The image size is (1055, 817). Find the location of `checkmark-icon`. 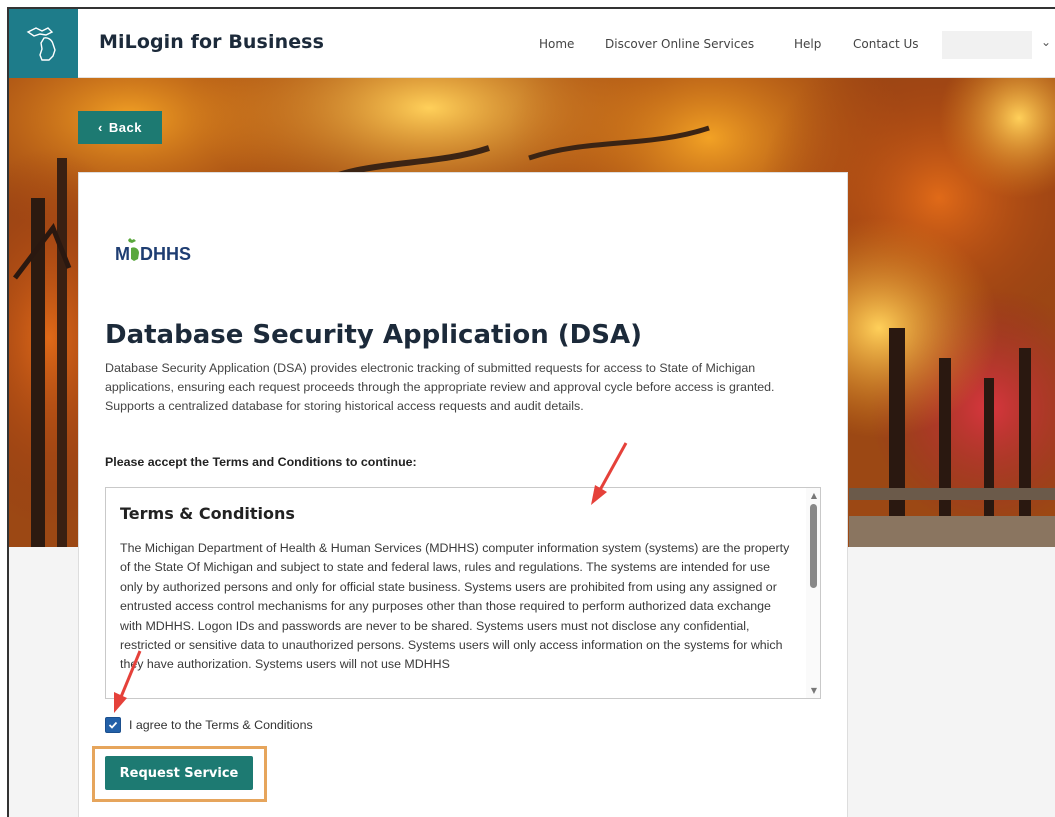

checkmark-icon is located at coordinates (113, 725).